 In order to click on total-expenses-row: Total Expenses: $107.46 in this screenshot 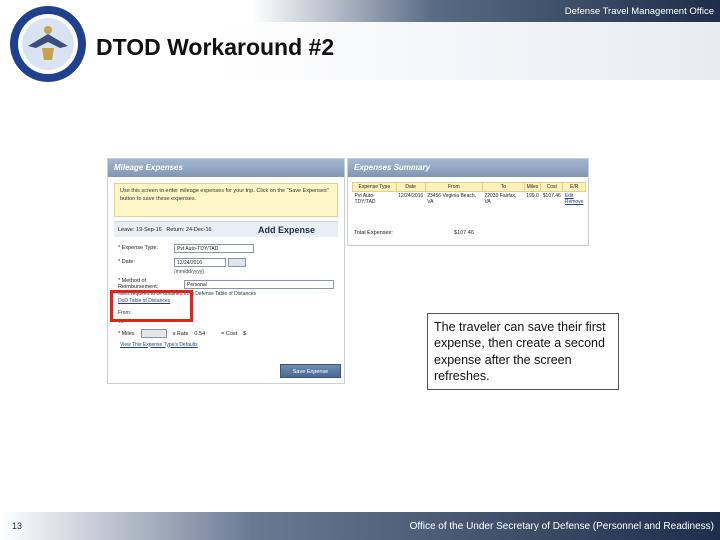, I will do `click(471, 233)`.